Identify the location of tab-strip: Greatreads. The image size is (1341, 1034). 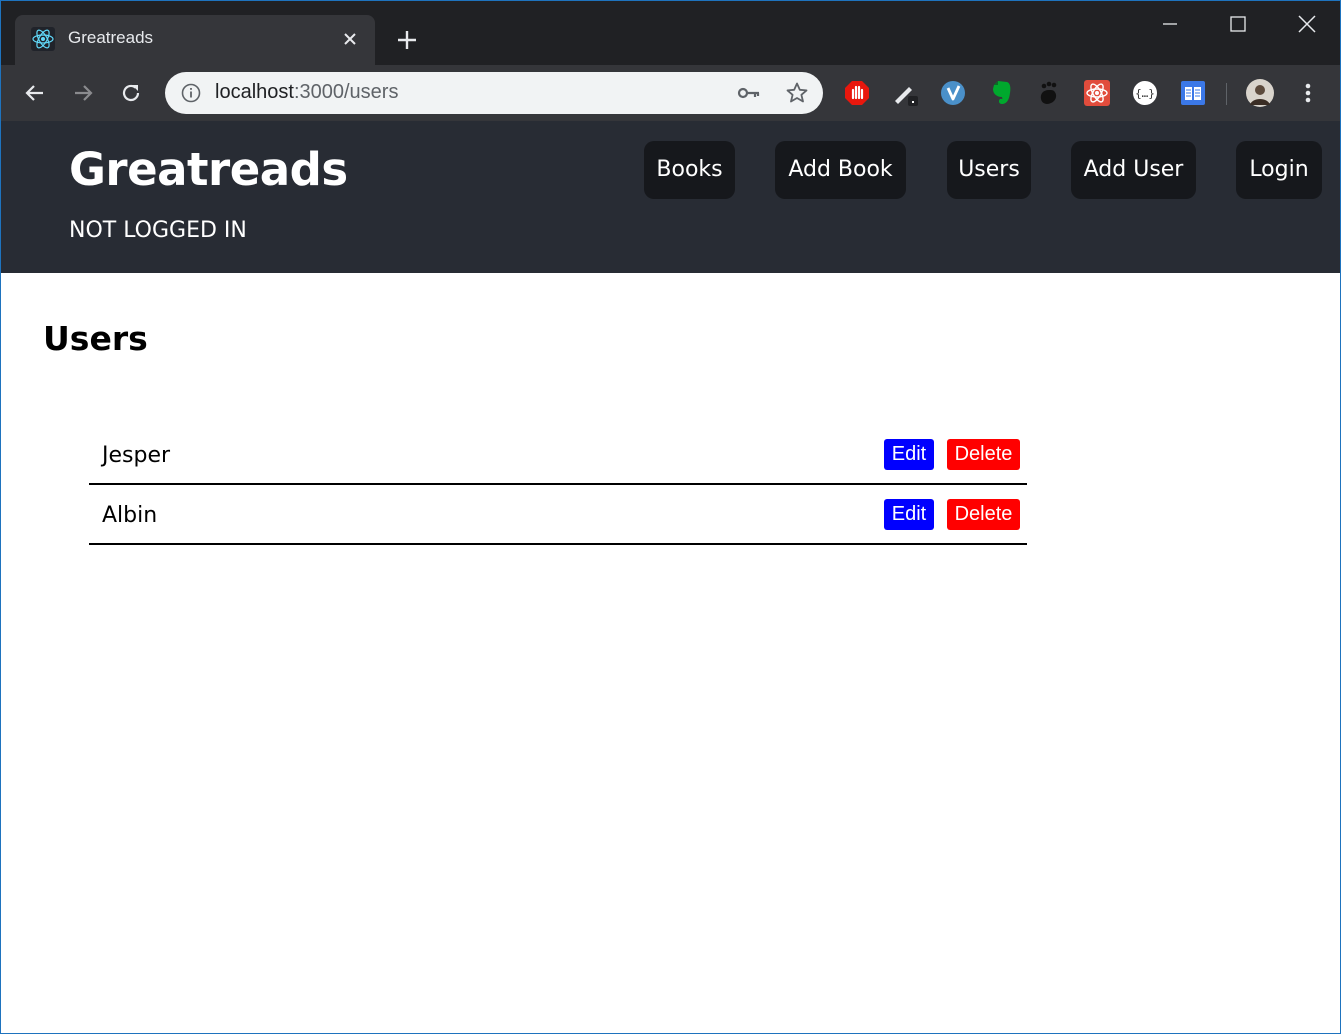
(670, 33).